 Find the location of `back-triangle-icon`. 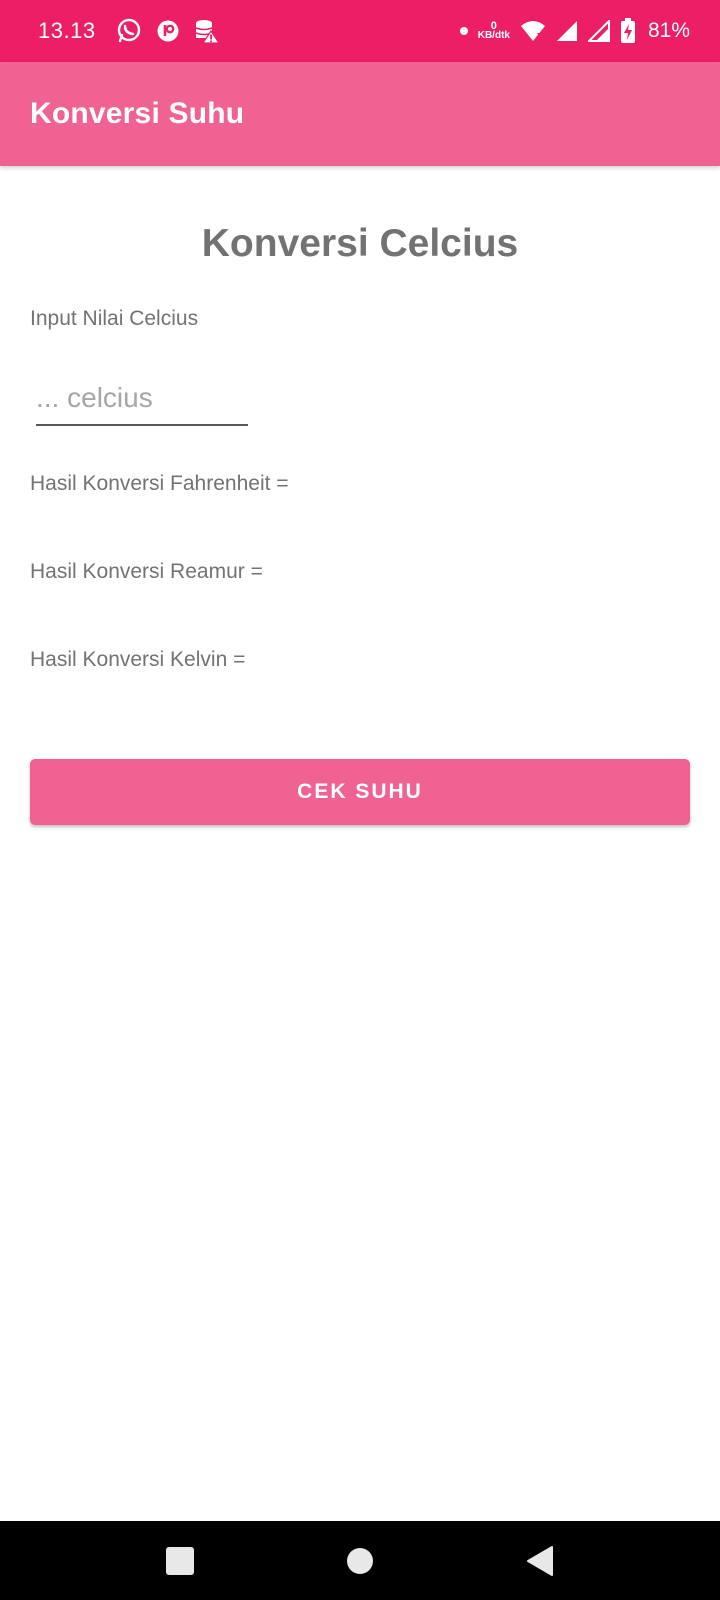

back-triangle-icon is located at coordinates (540, 1560).